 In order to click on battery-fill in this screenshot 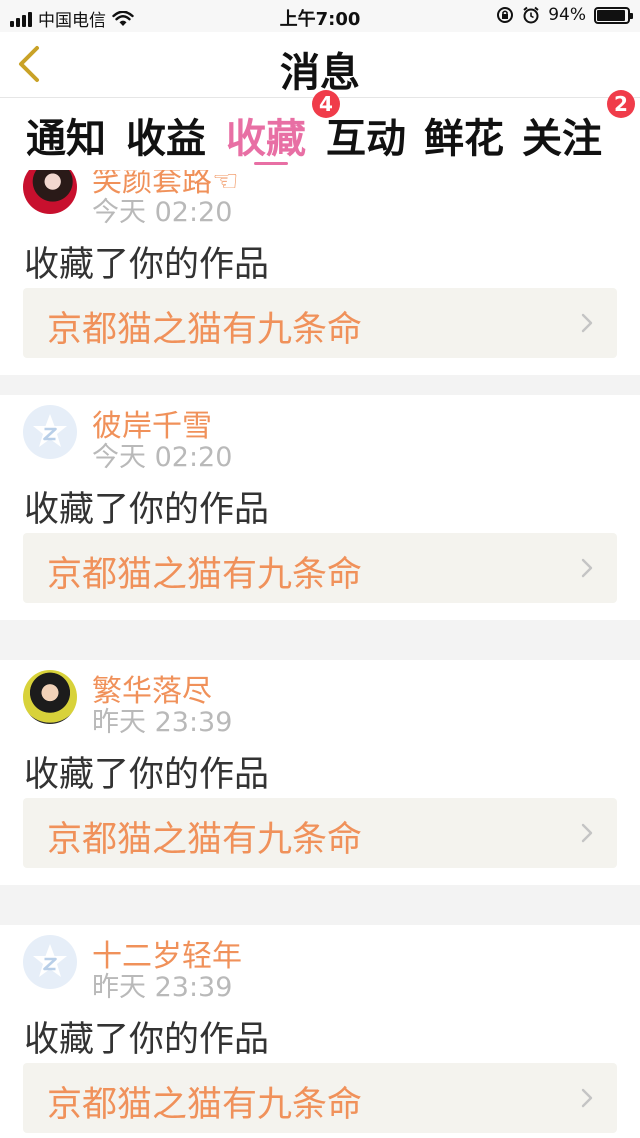, I will do `click(611, 15)`.